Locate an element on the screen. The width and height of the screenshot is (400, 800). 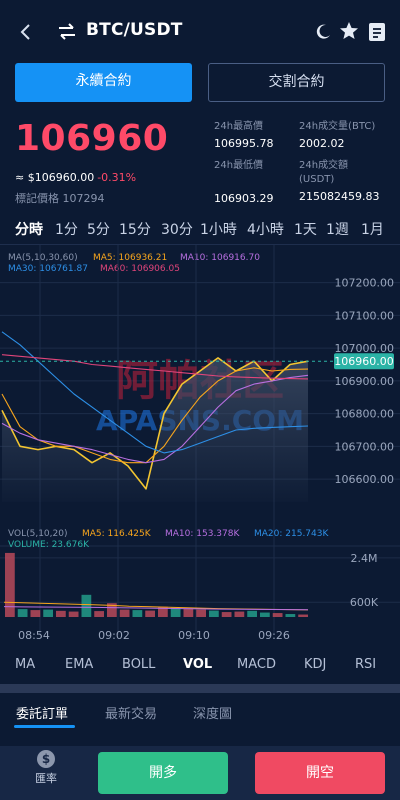
vol-ma10-legend: MA10: 153.378K is located at coordinates (202, 534).